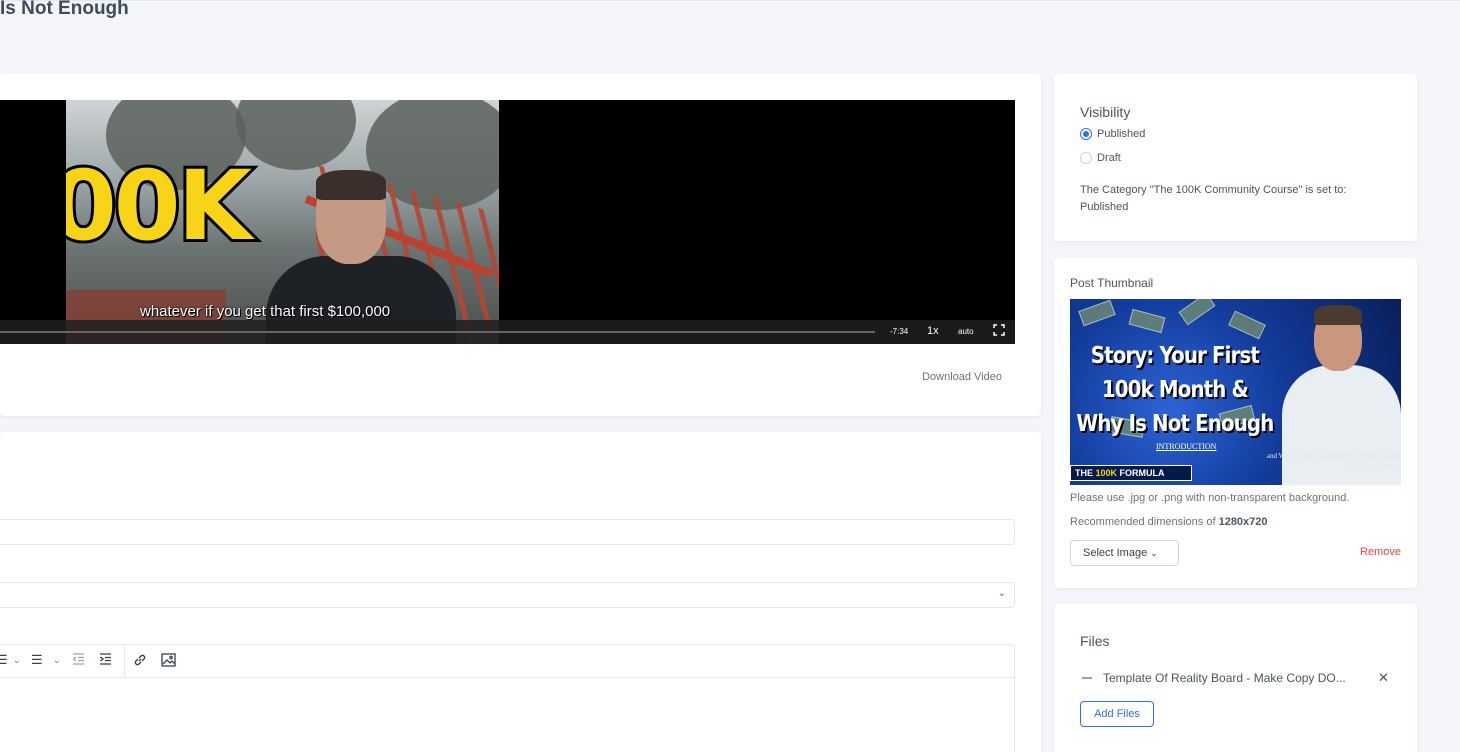 This screenshot has height=752, width=1460. I want to click on remove-thumbnail-link: Remove, so click(1380, 552).